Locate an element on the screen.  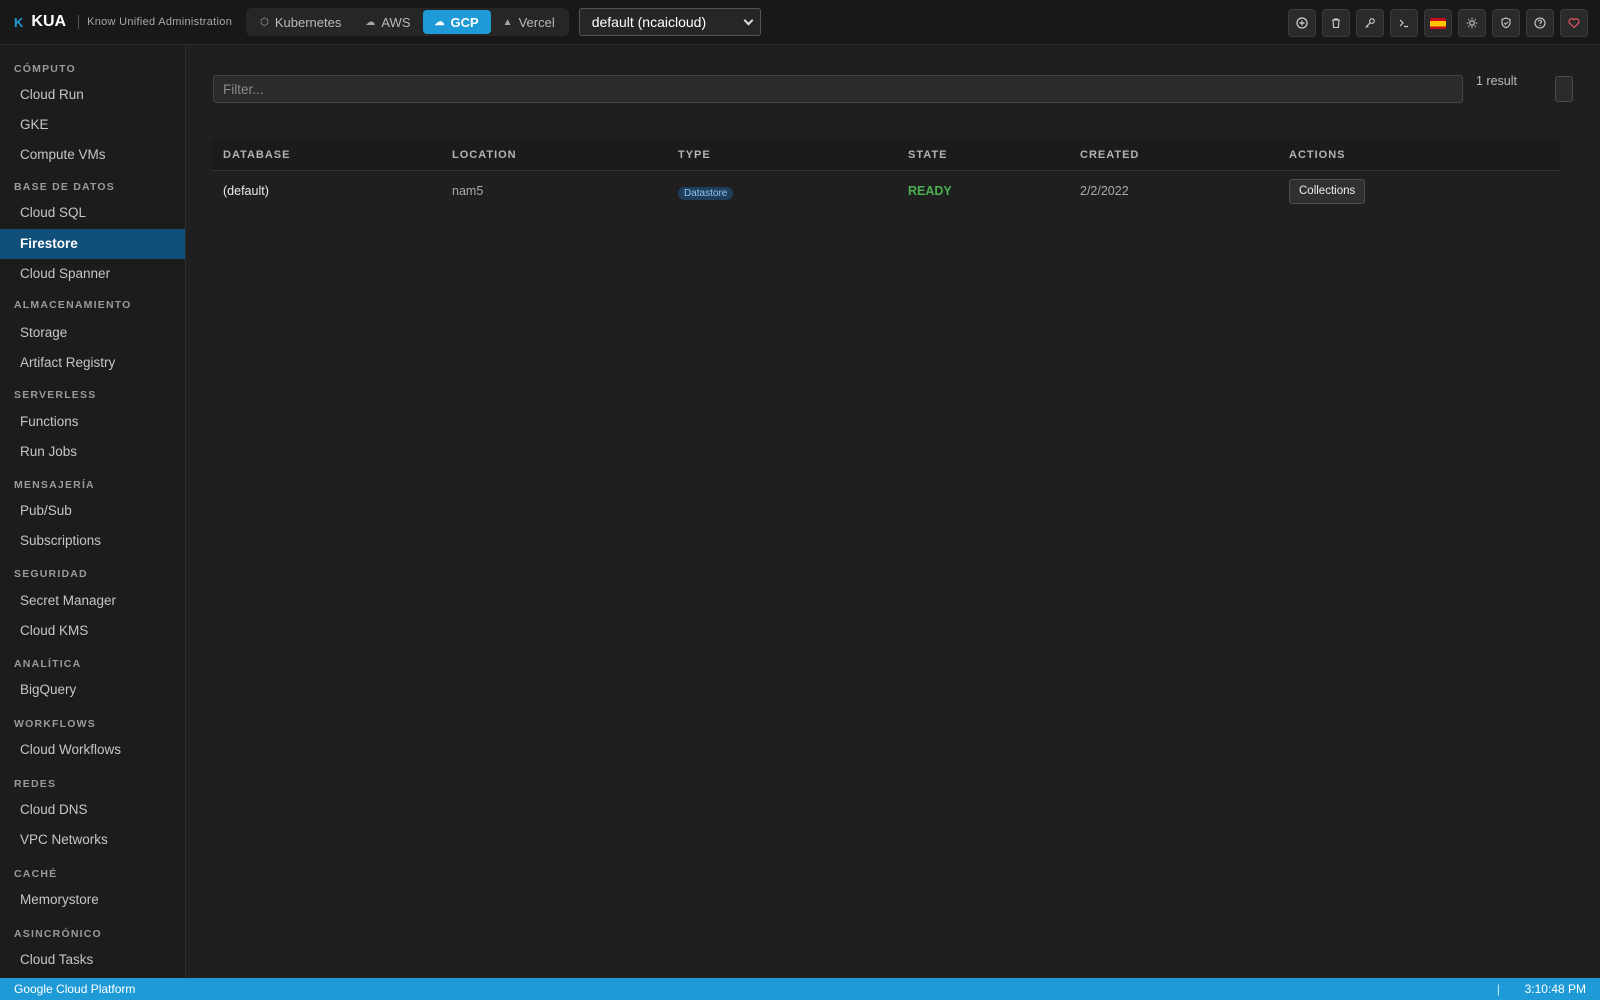
sidebar-section-title: BASE DE DATOS is located at coordinates (64, 187).